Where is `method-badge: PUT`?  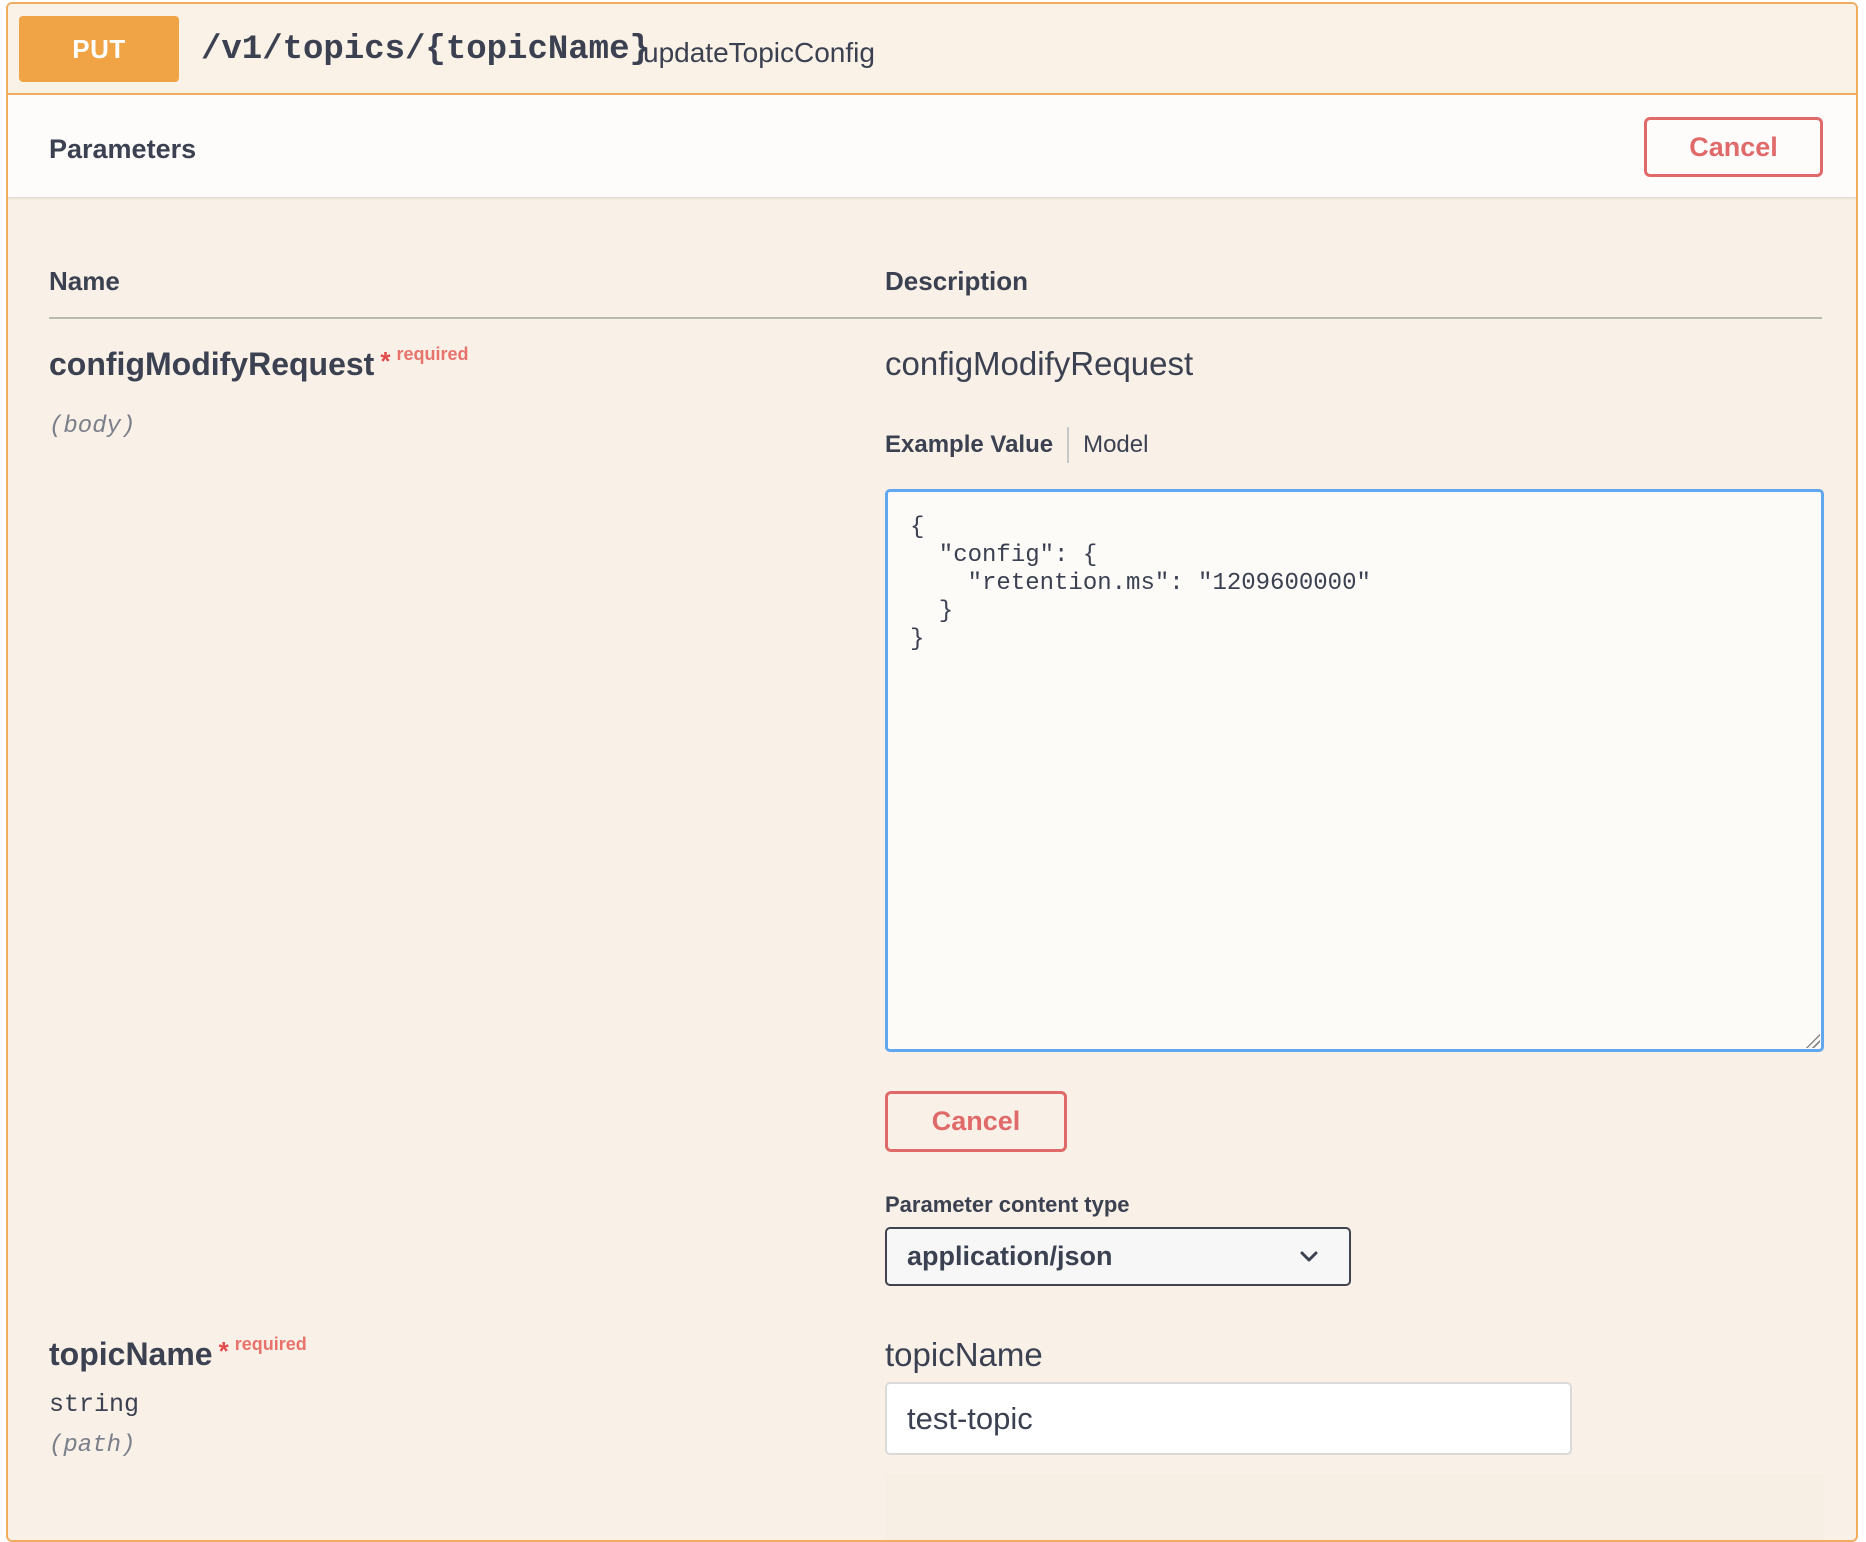
method-badge: PUT is located at coordinates (99, 49).